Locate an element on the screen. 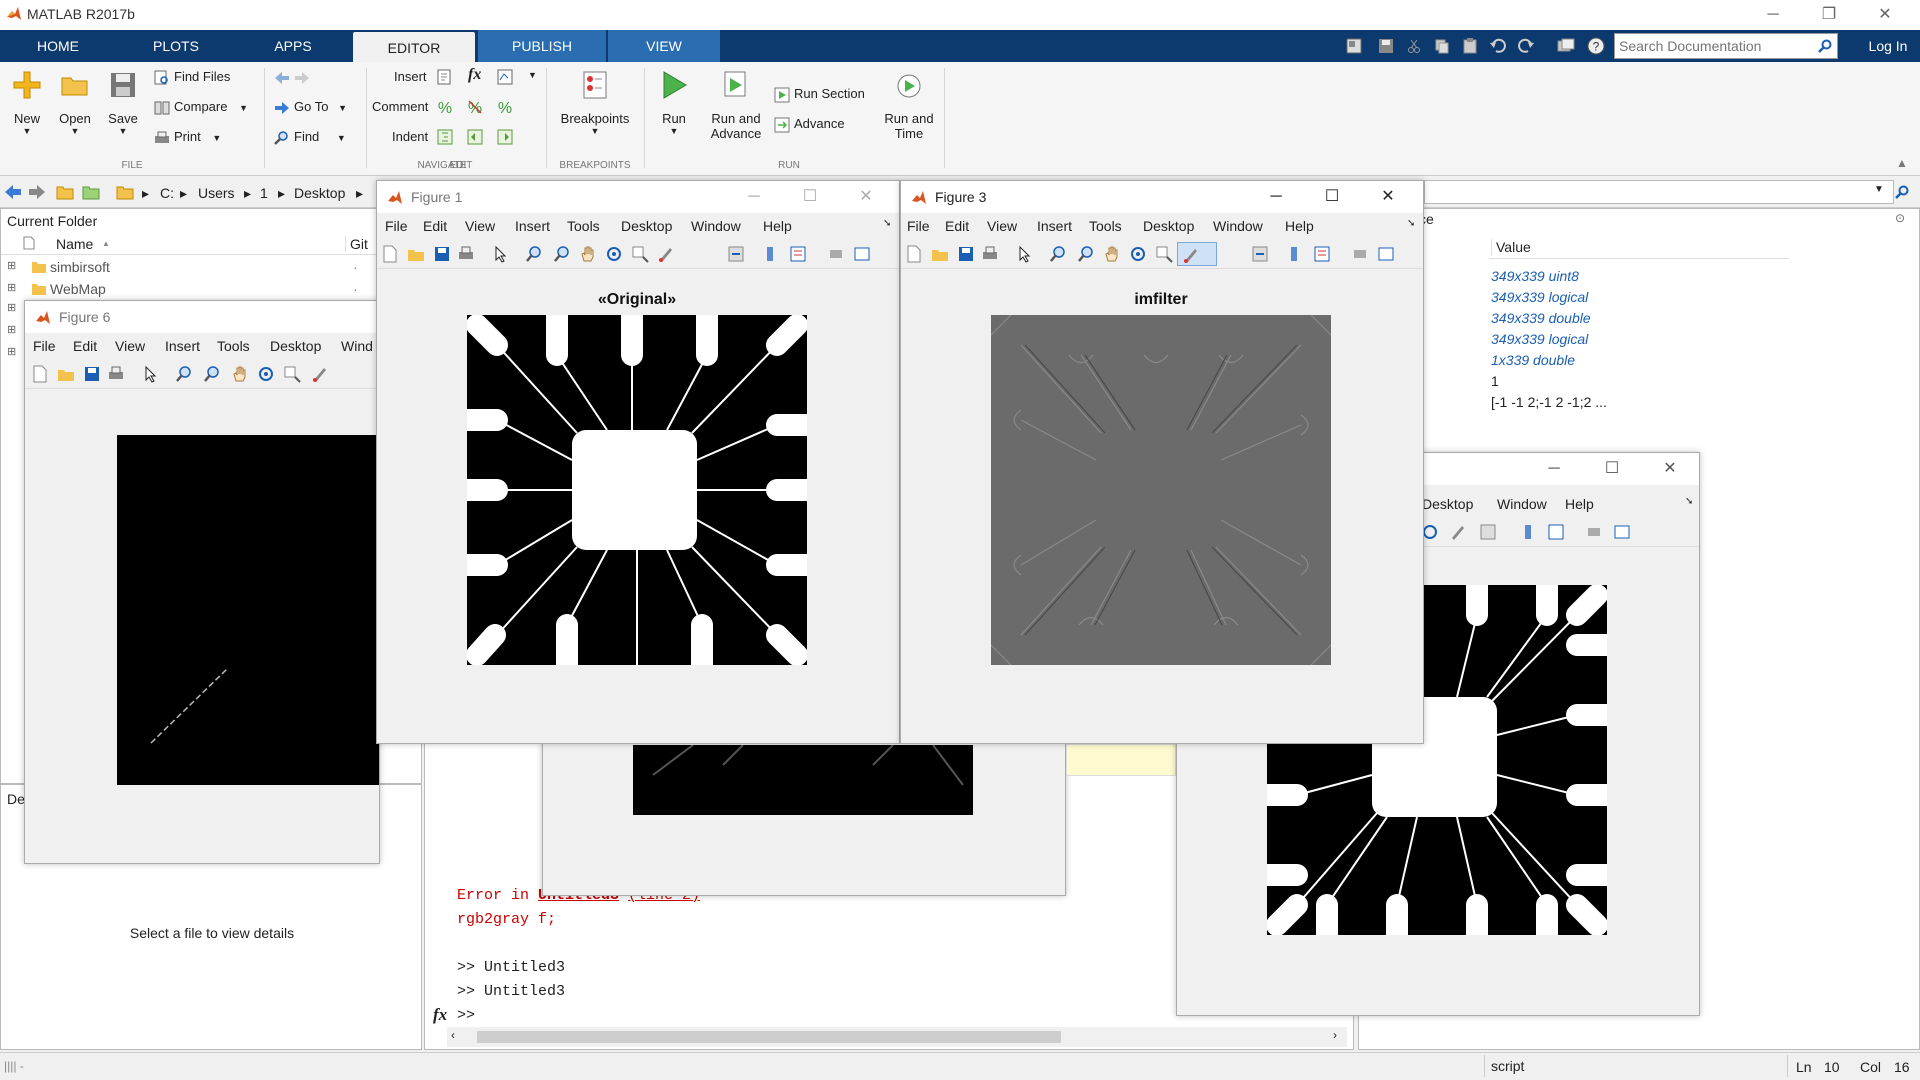 This screenshot has width=1920, height=1080. open-button: Open ▼ is located at coordinates (75, 103).